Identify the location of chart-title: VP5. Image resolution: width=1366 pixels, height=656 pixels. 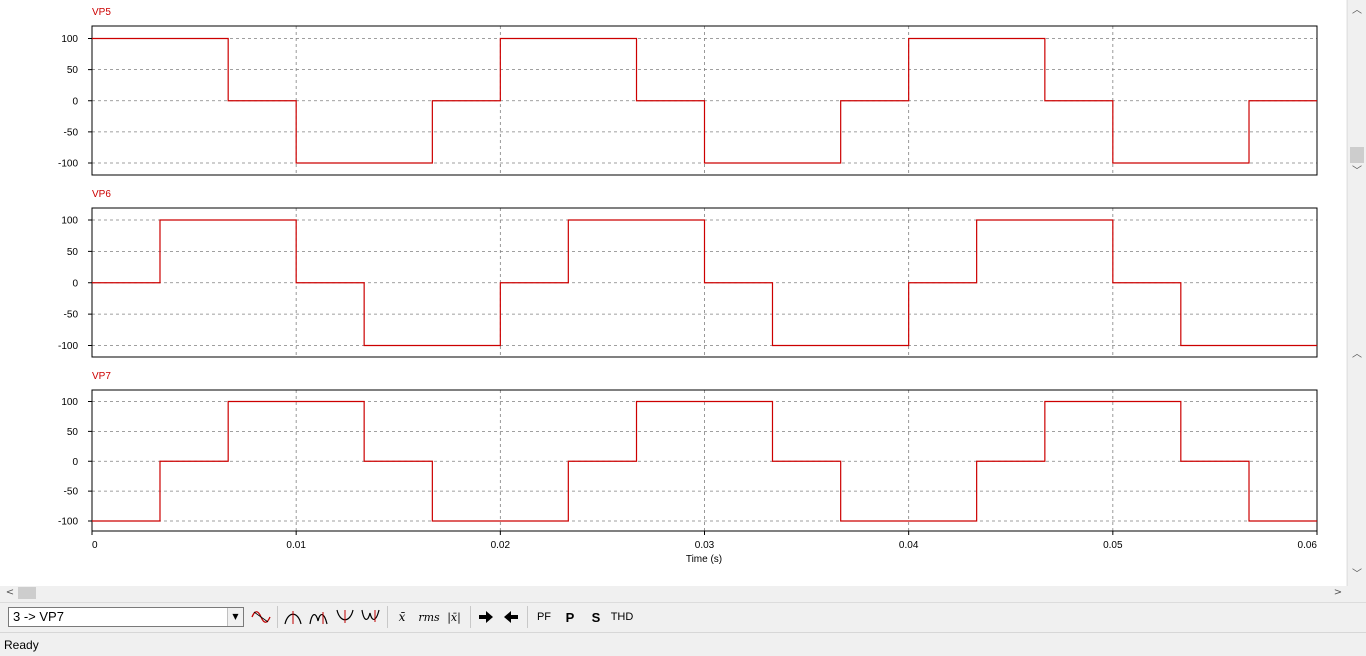
(101, 12).